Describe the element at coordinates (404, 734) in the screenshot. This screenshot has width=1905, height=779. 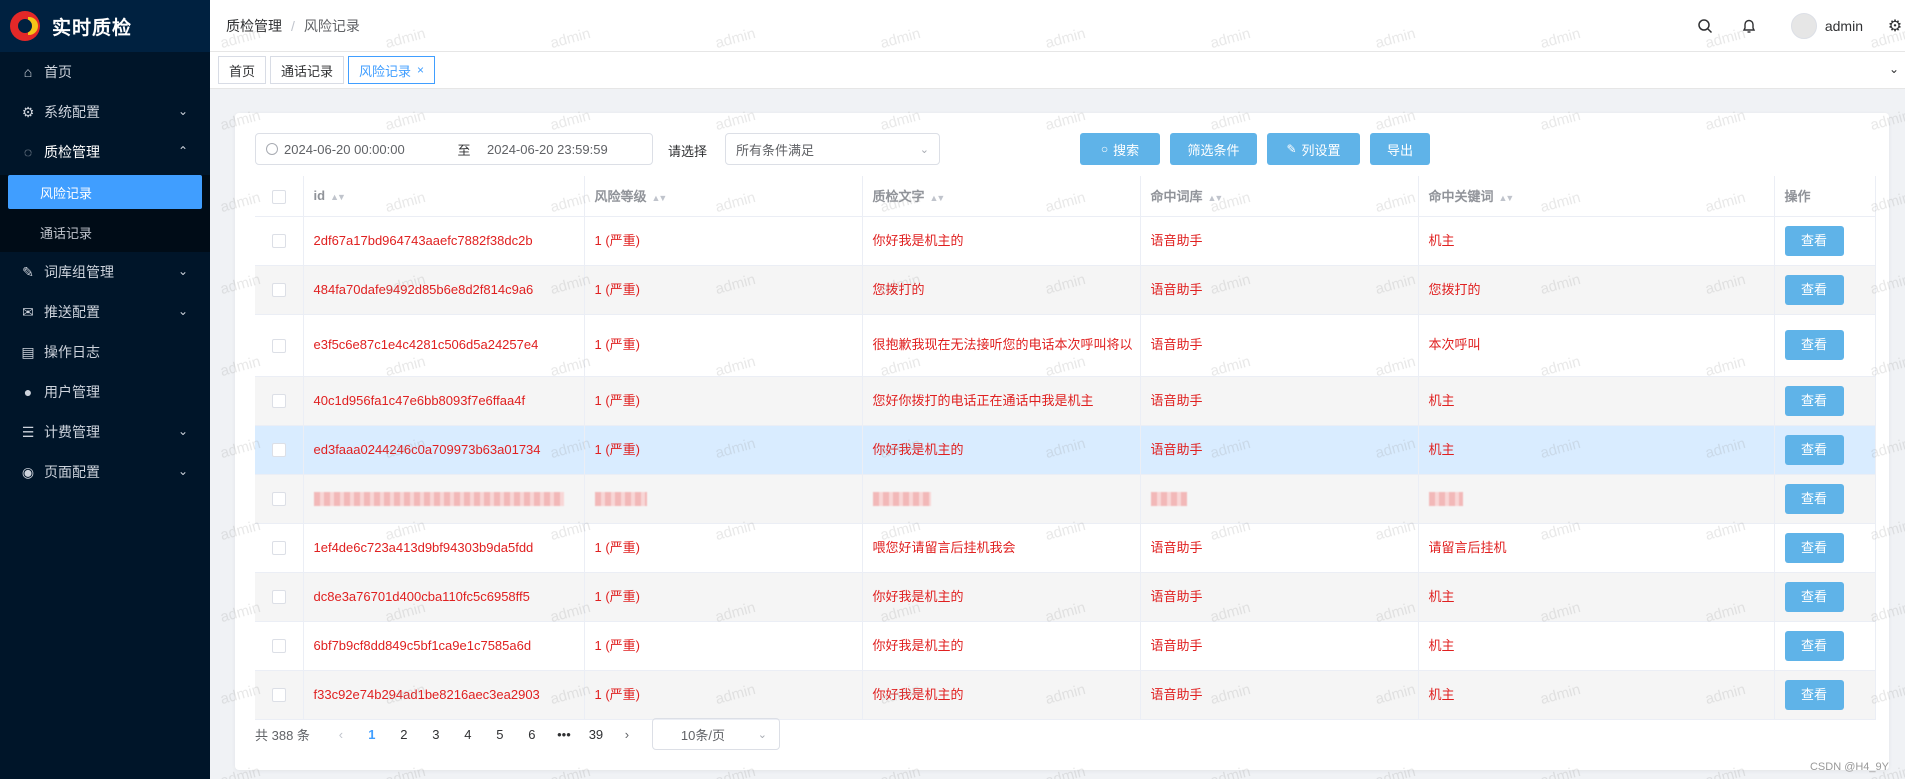
I see `page-number: 2` at that location.